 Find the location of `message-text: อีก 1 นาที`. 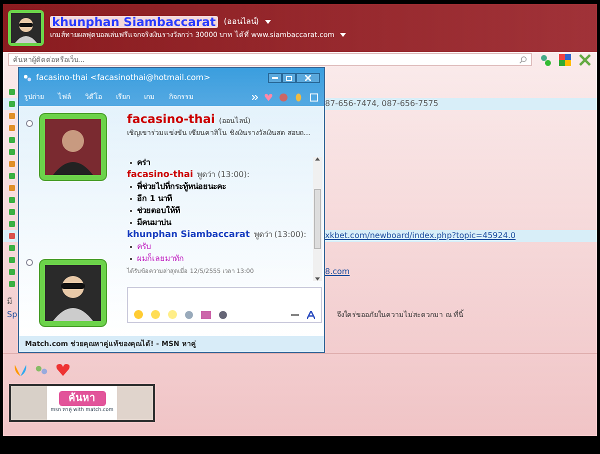

message-text: อีก 1 นาที is located at coordinates (154, 198).